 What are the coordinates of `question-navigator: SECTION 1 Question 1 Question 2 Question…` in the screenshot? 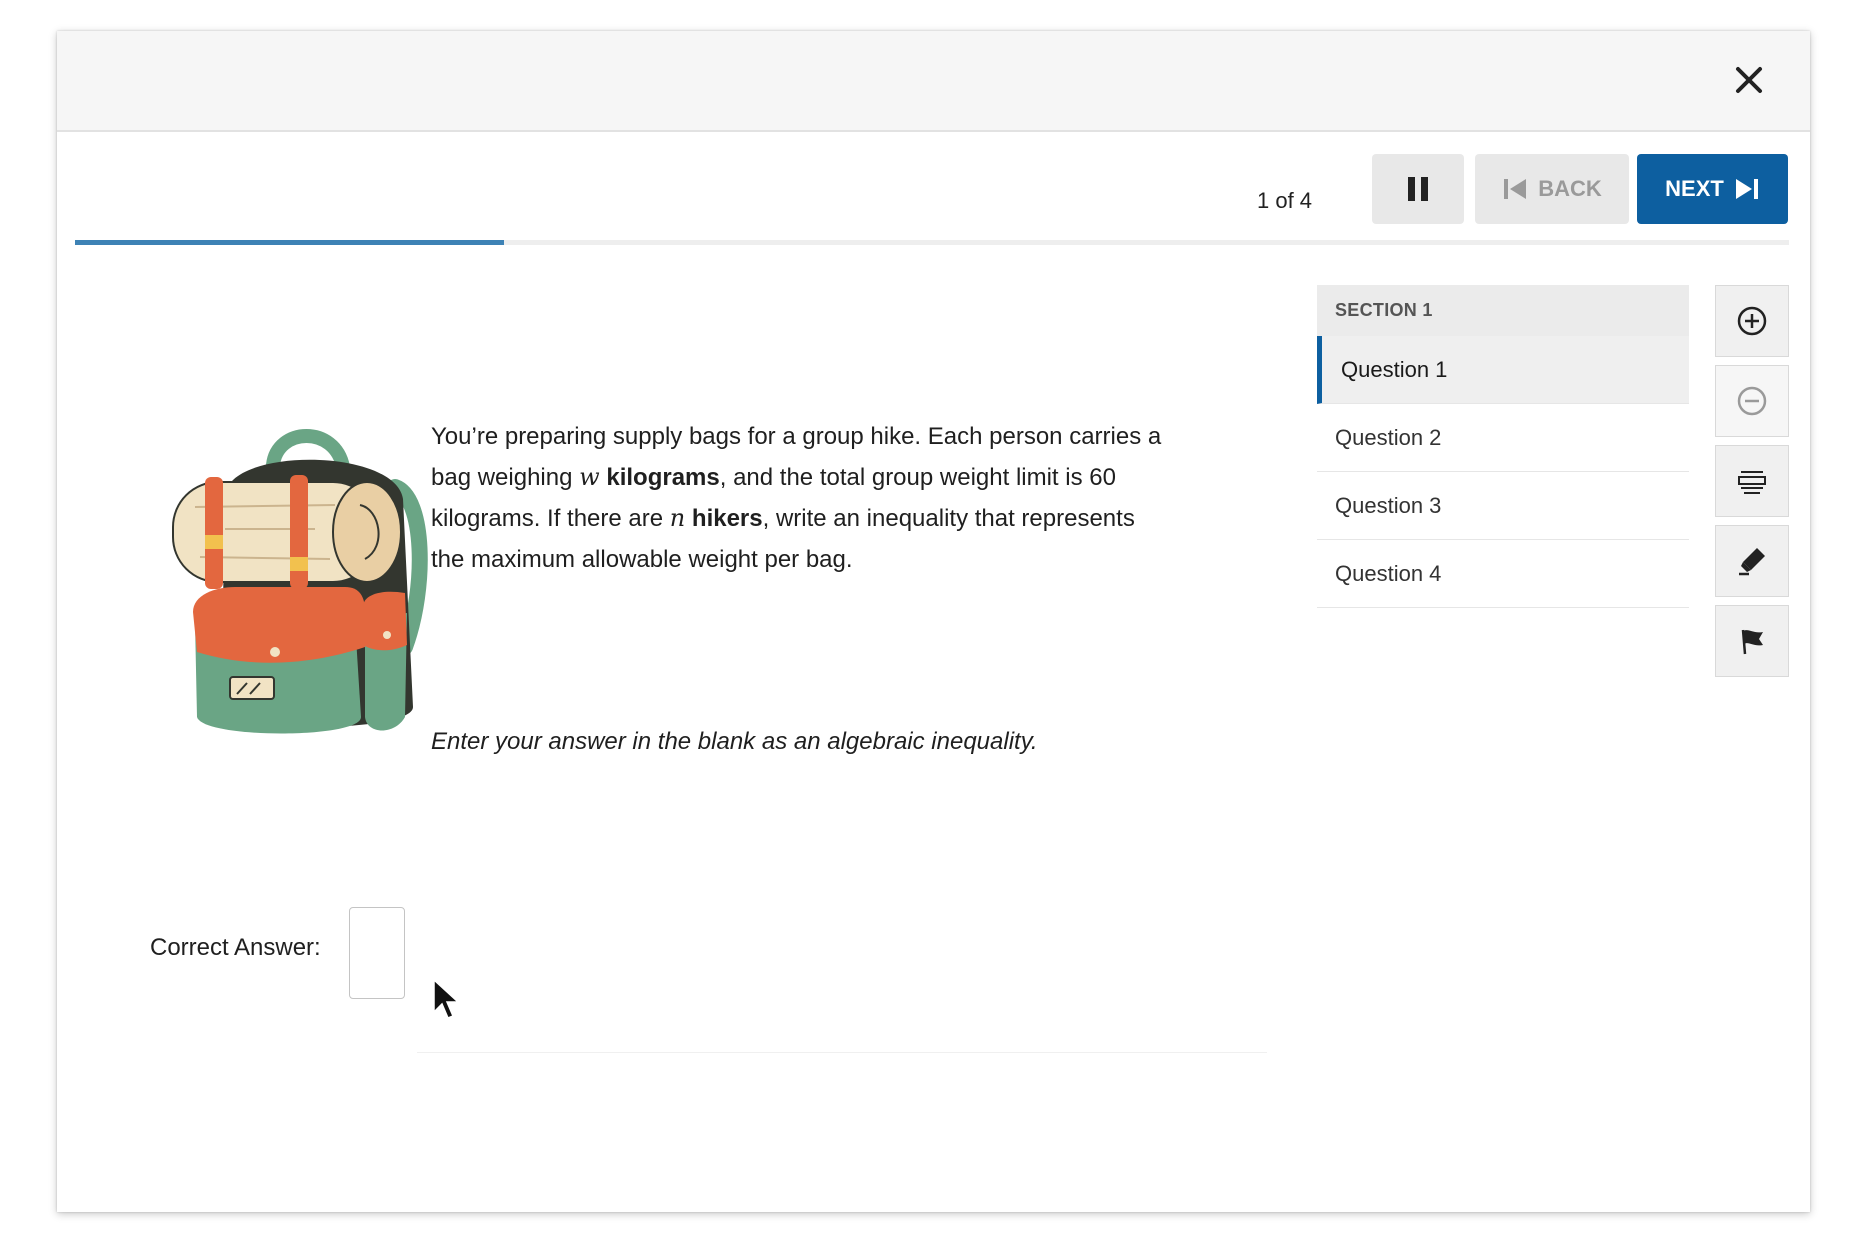 It's located at (1503, 446).